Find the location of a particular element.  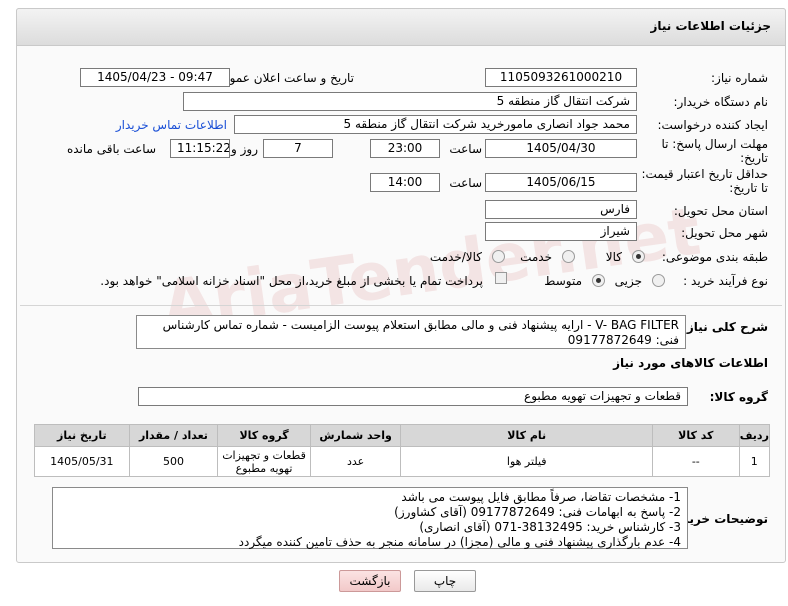

purchase-type-label: نوع فرآیند خرید : is located at coordinates (725, 281).